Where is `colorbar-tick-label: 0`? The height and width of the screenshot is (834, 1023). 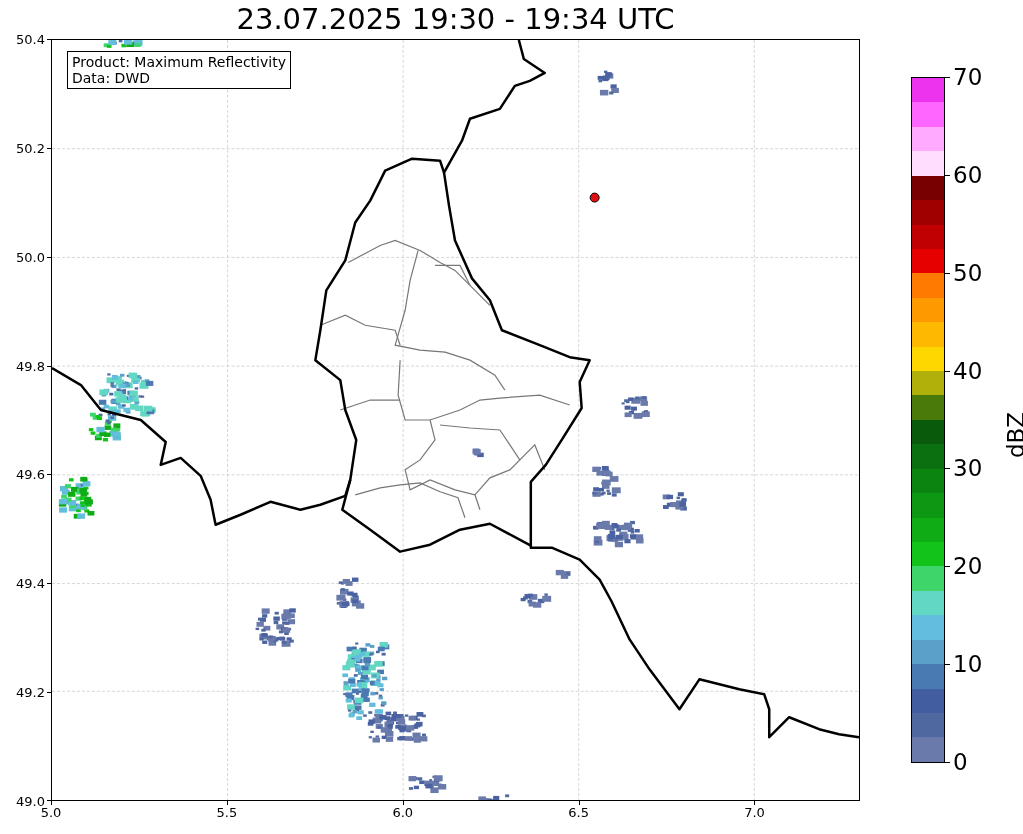
colorbar-tick-label: 0 is located at coordinates (960, 762).